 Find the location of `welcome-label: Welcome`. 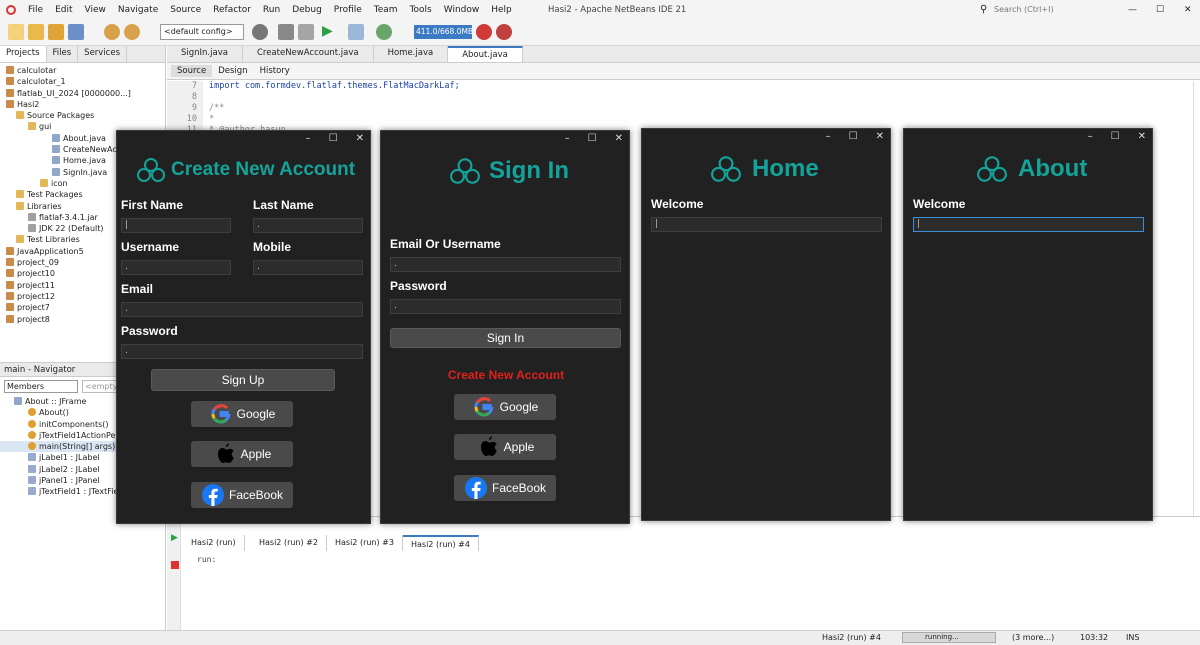

welcome-label: Welcome is located at coordinates (939, 204).